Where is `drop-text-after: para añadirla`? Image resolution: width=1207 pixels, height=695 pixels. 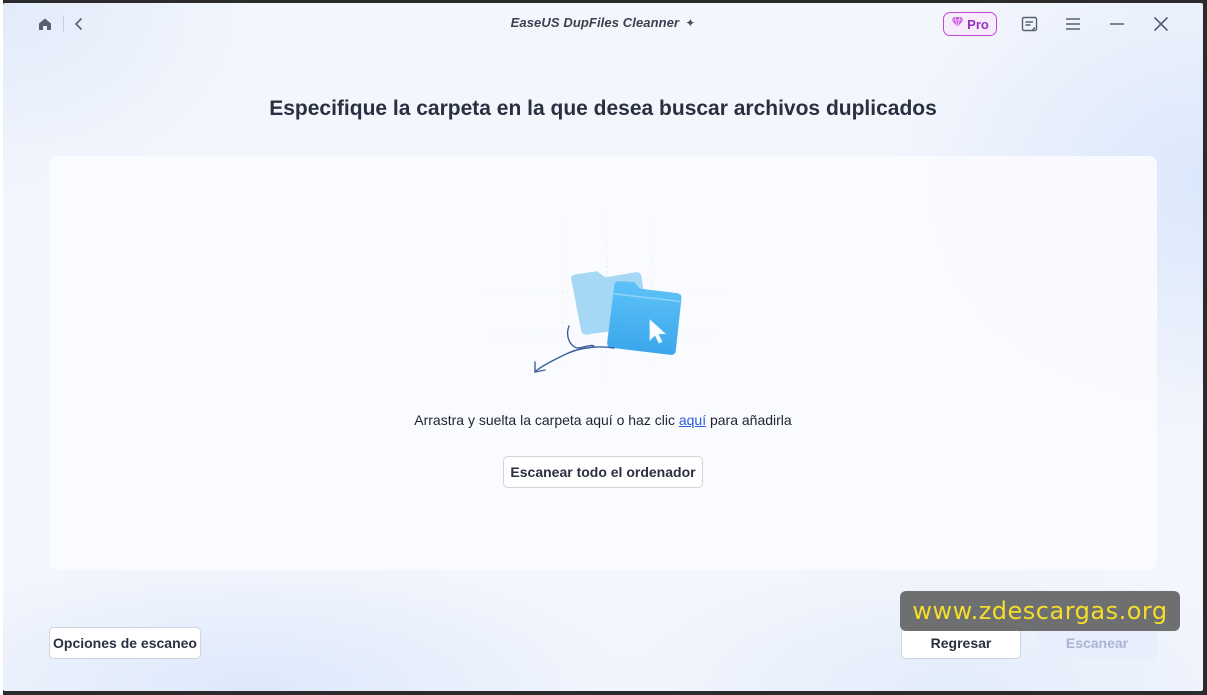 drop-text-after: para añadirla is located at coordinates (749, 420).